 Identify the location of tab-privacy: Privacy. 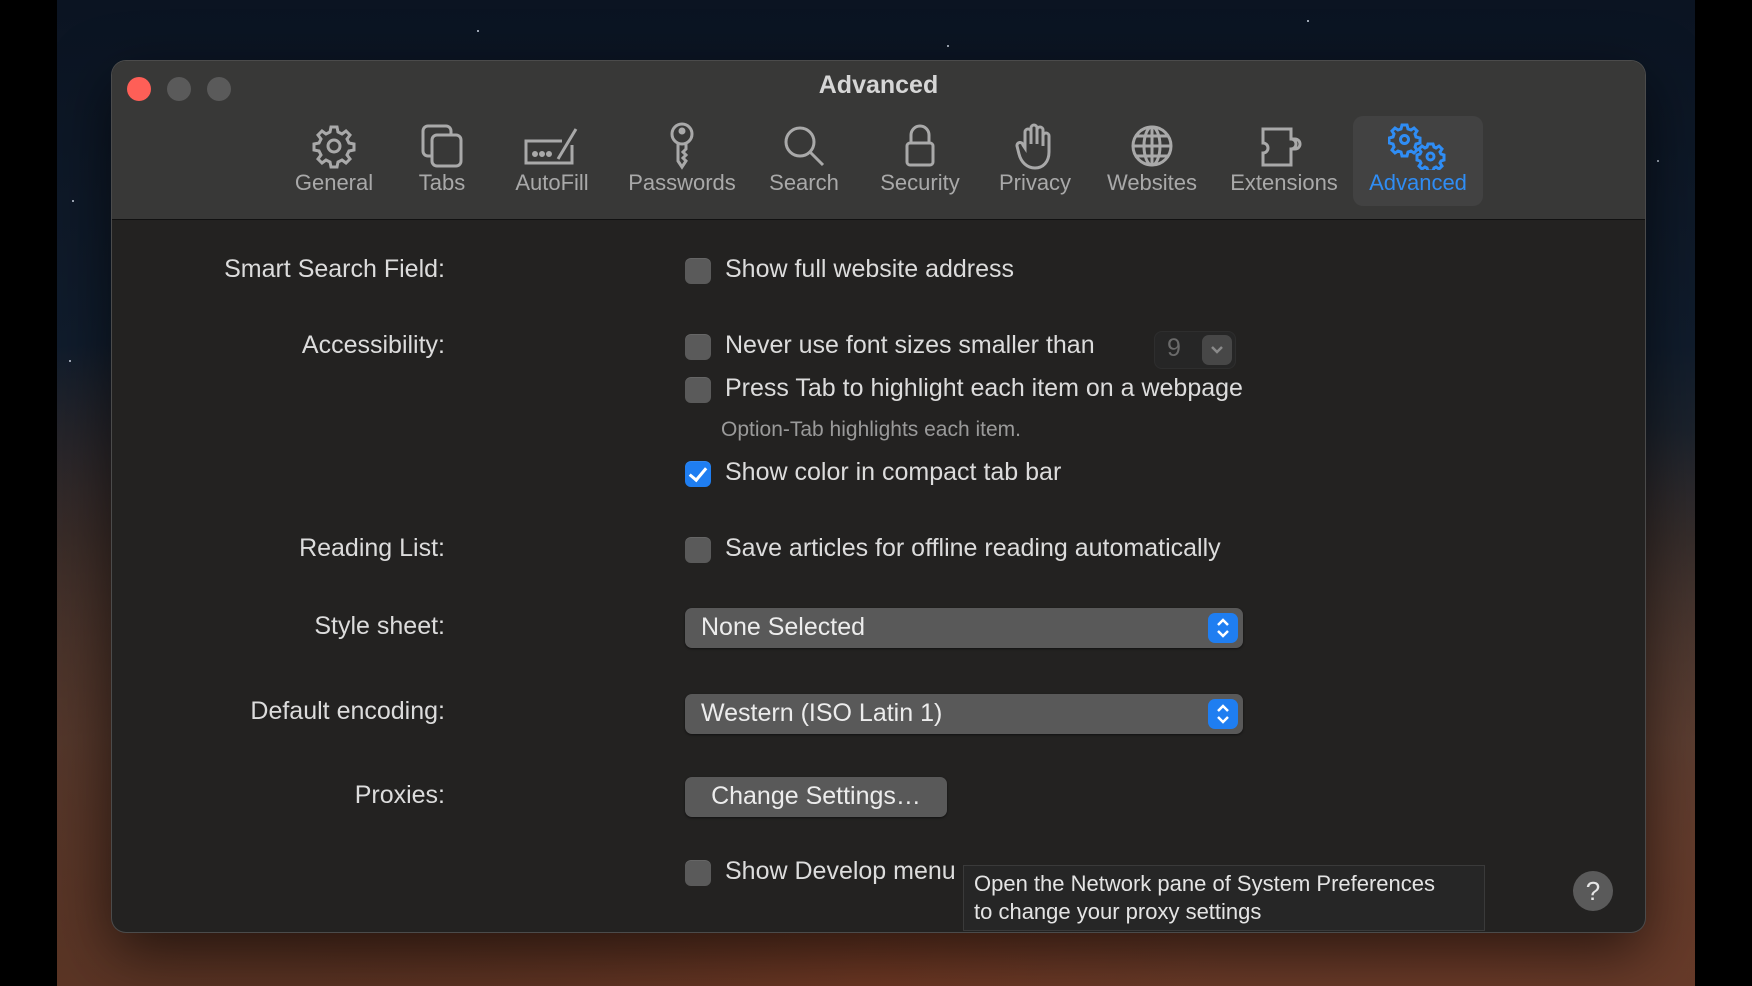
(1035, 161).